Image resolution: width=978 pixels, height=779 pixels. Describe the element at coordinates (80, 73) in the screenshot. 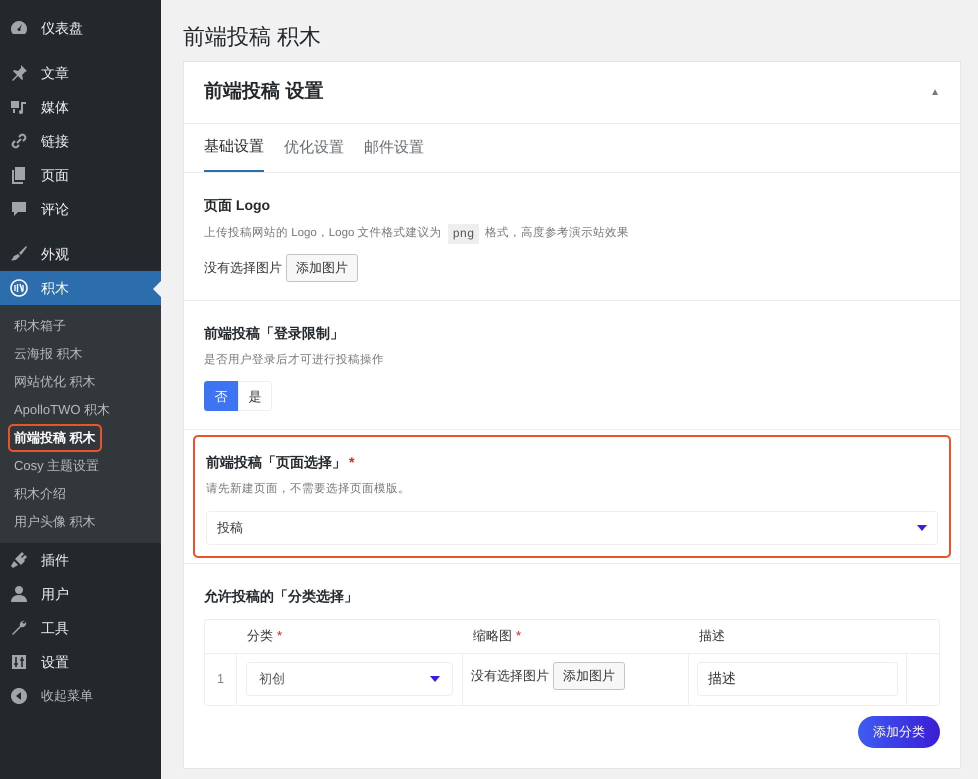

I see `menu-item: 文章` at that location.